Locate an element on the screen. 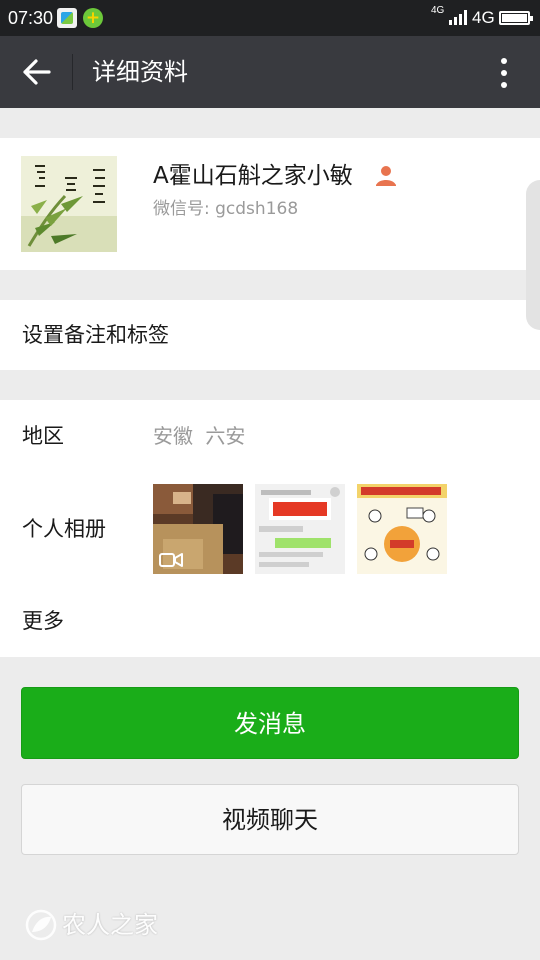 This screenshot has width=540, height=960. header-divider is located at coordinates (72, 72).